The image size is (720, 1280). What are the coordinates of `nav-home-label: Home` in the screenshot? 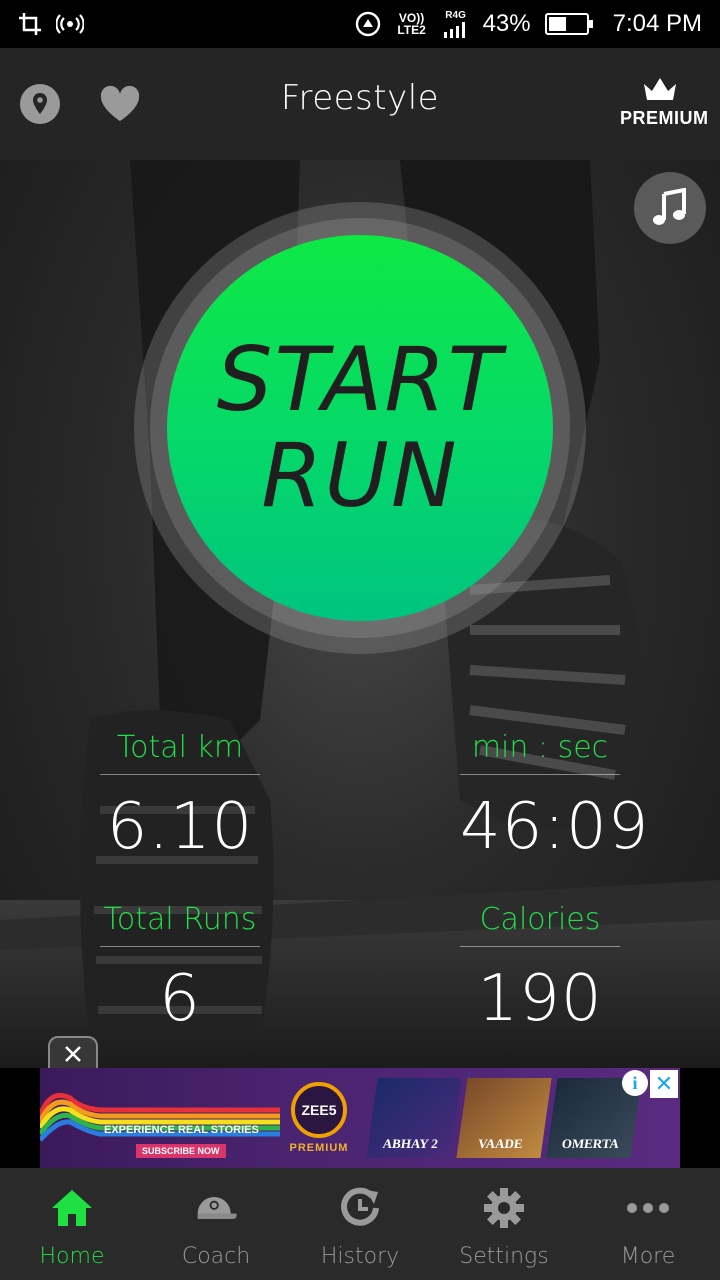 It's located at (72, 1256).